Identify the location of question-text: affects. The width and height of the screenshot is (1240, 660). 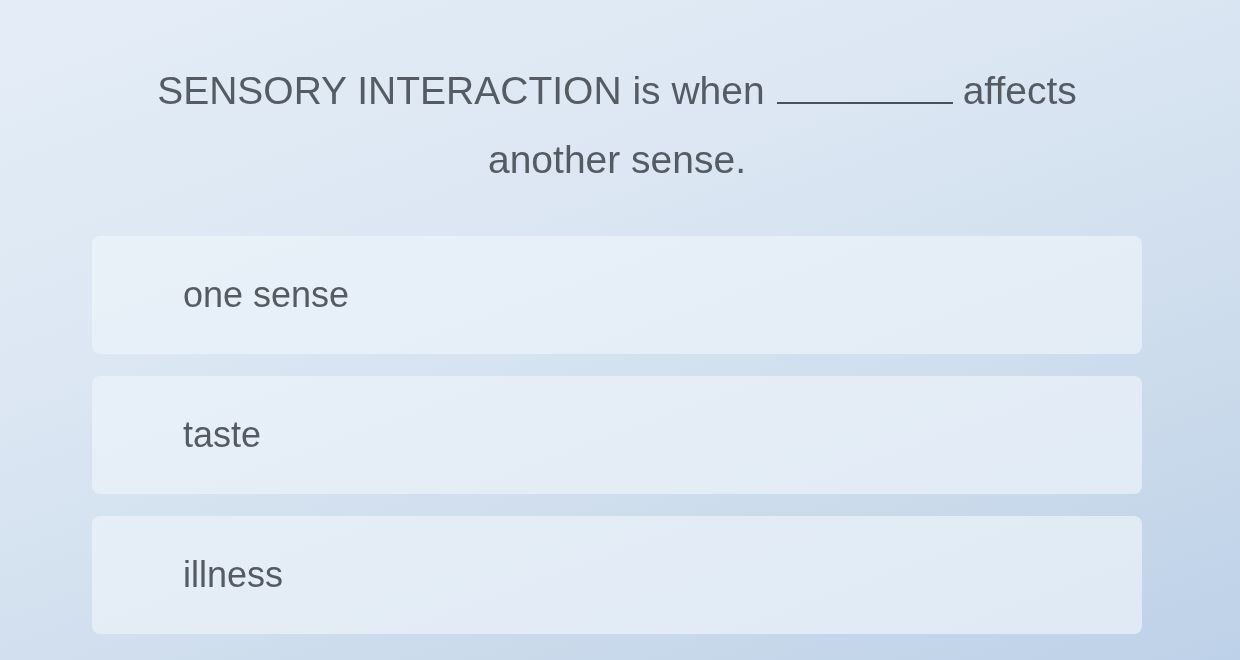
(1019, 90).